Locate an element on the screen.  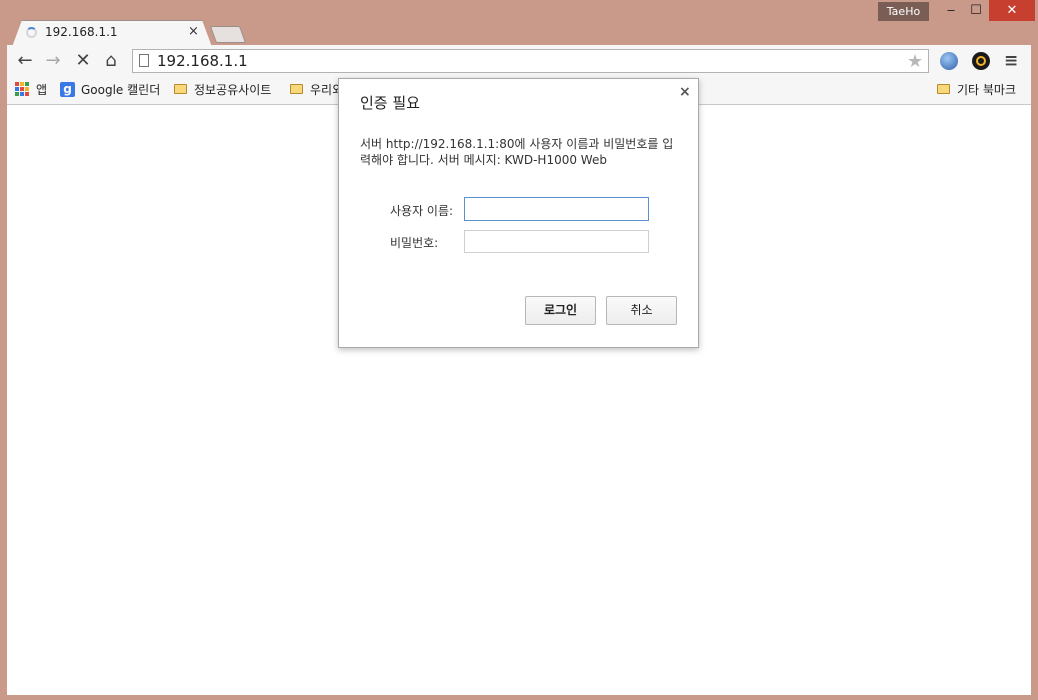
address-bar is located at coordinates (530, 61).